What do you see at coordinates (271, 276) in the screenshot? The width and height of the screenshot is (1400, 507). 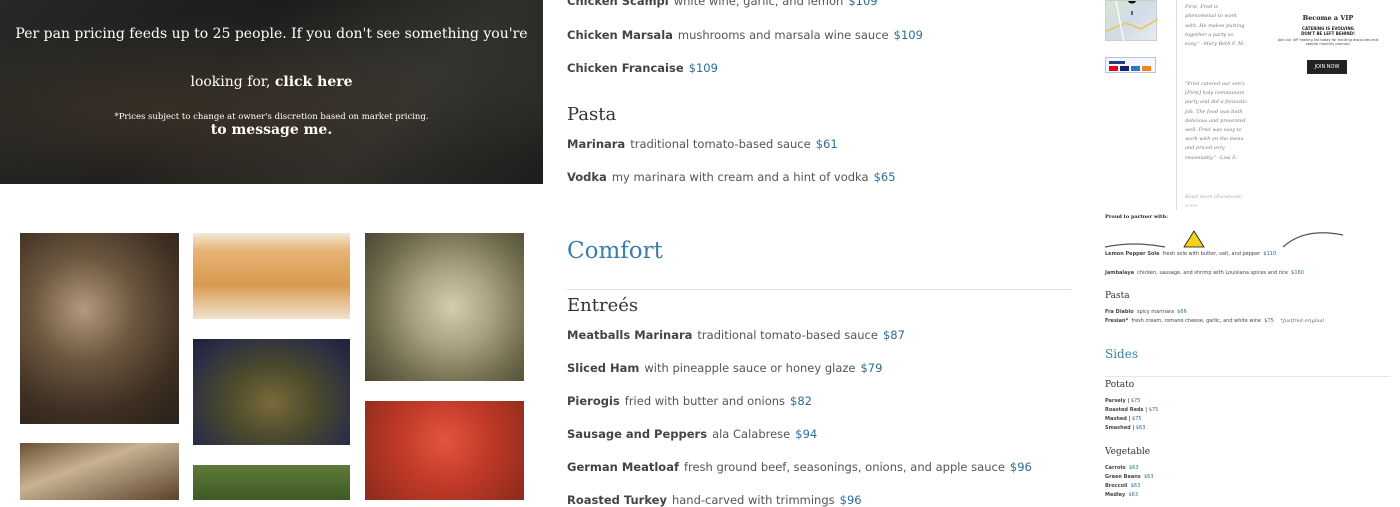 I see `food-photo-casserole` at bounding box center [271, 276].